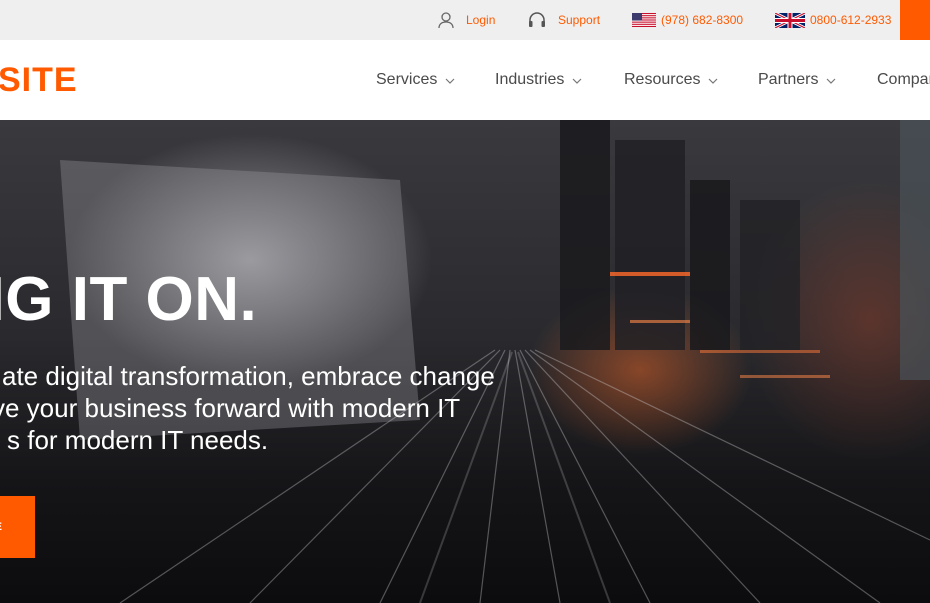  I want to click on nav-industries: Industries, so click(538, 80).